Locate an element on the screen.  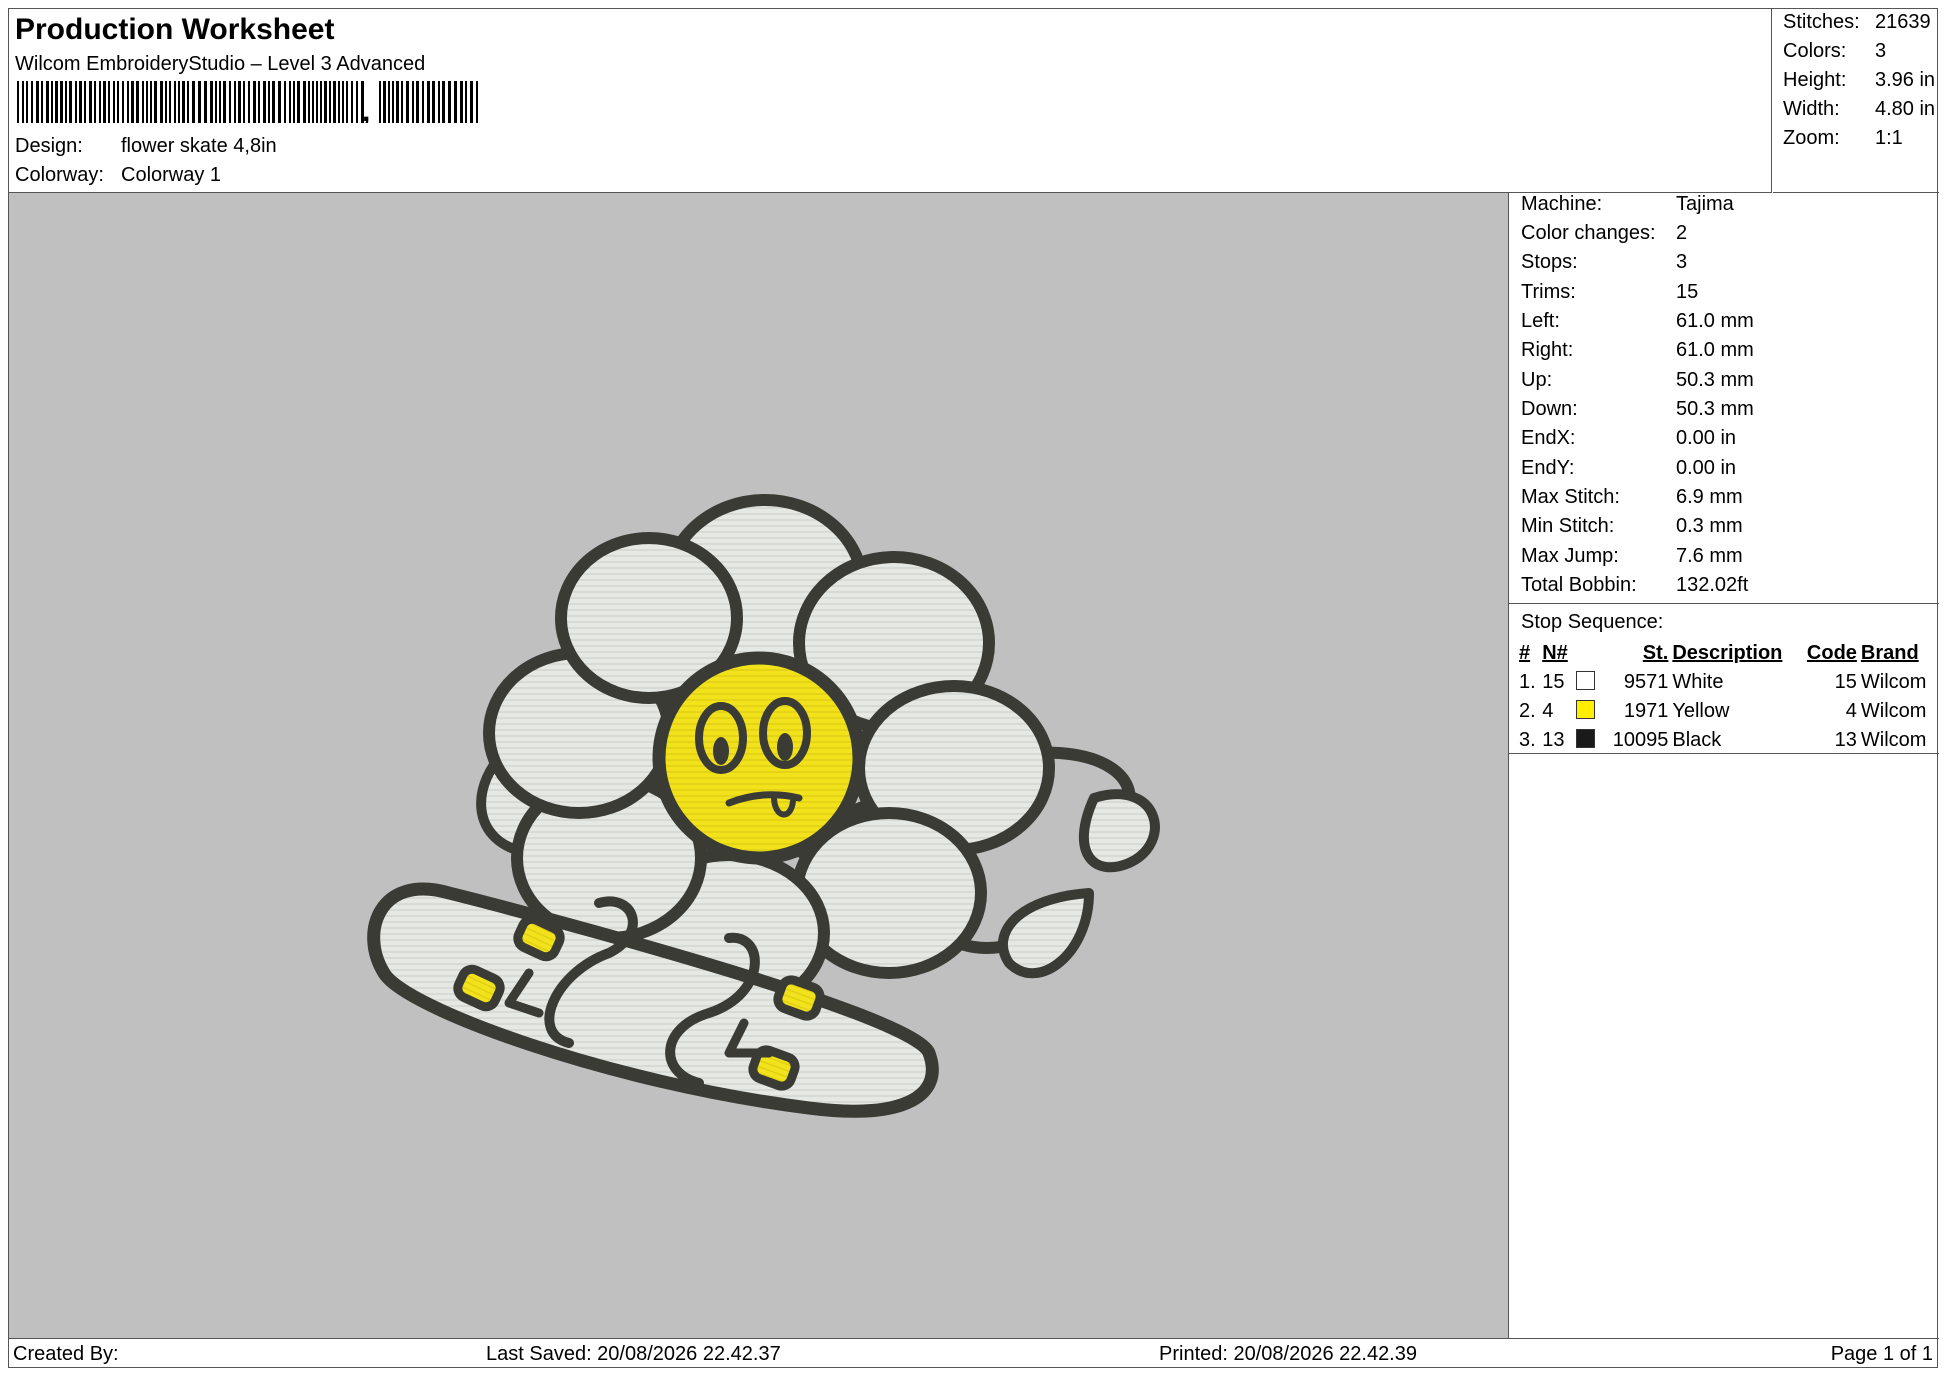
info-row: Max Stitch: 6.9 mm is located at coordinates (1632, 497).